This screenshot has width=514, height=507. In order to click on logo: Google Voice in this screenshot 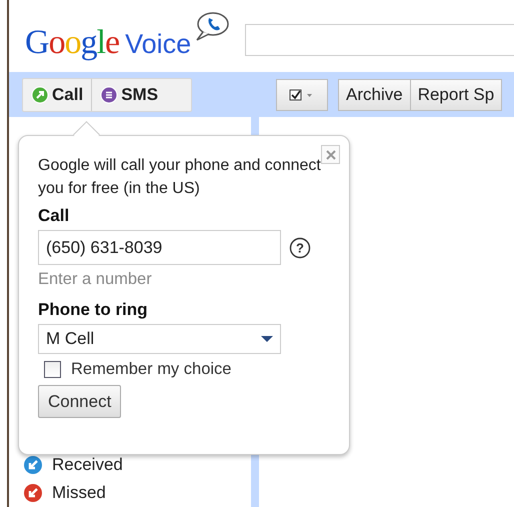, I will do `click(108, 43)`.